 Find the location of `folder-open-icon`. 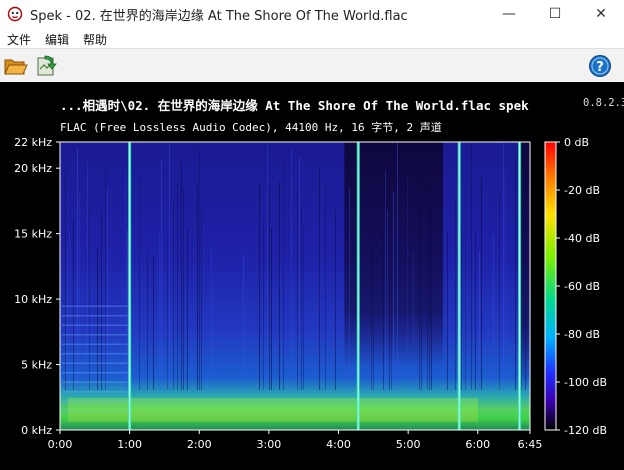

folder-open-icon is located at coordinates (16, 67).